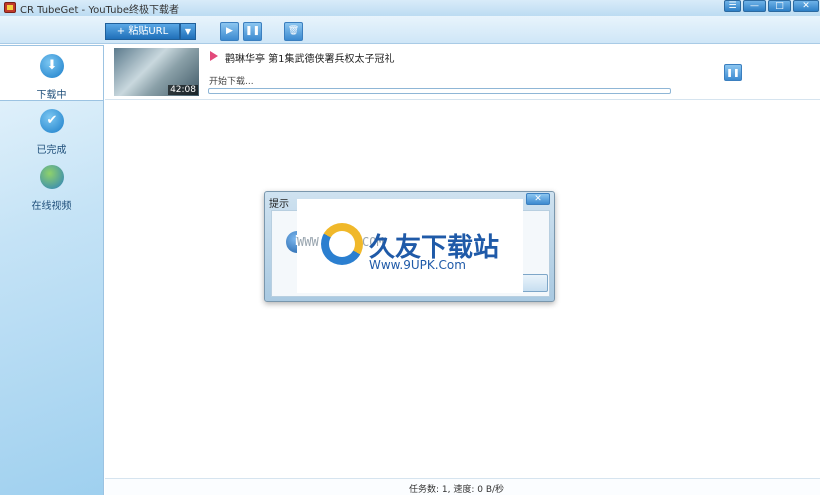  I want to click on download-icon: ⬇, so click(52, 66).